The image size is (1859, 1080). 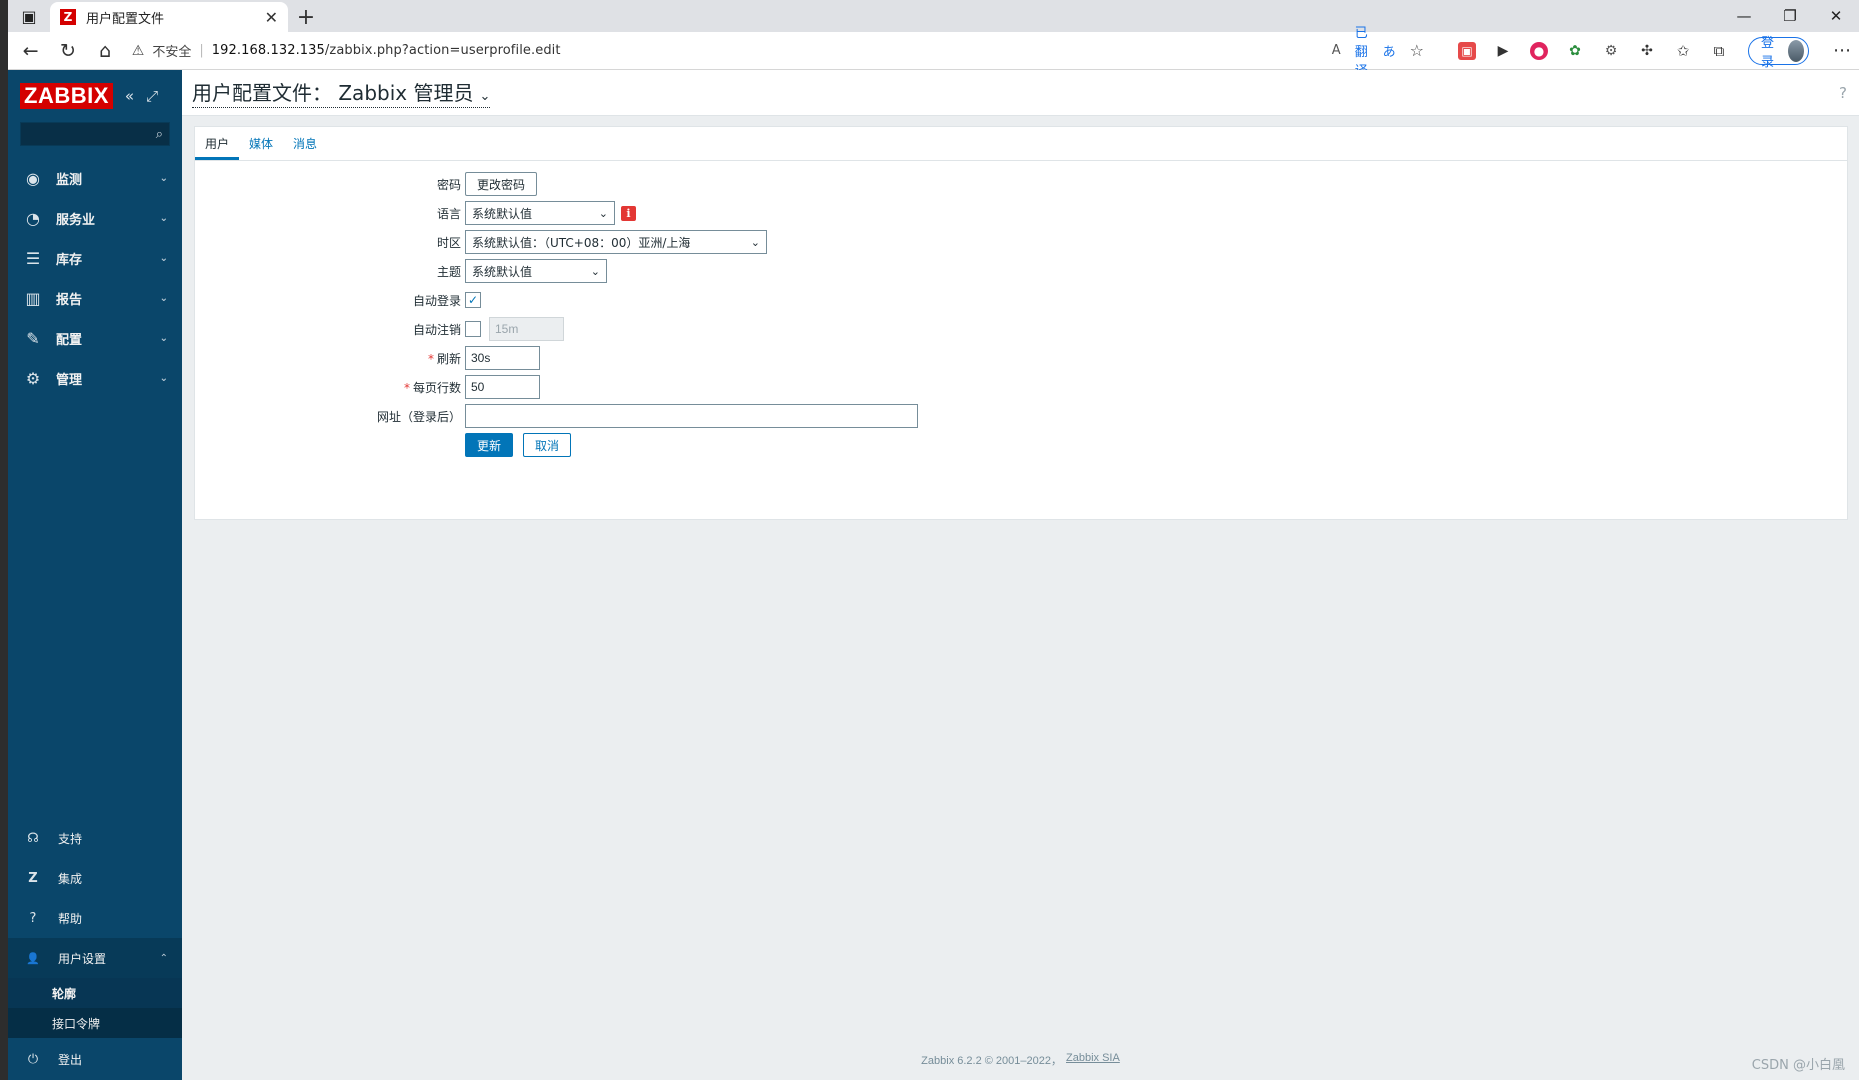 What do you see at coordinates (1093, 1060) in the screenshot?
I see `footer-company-link: Zabbix SIA` at bounding box center [1093, 1060].